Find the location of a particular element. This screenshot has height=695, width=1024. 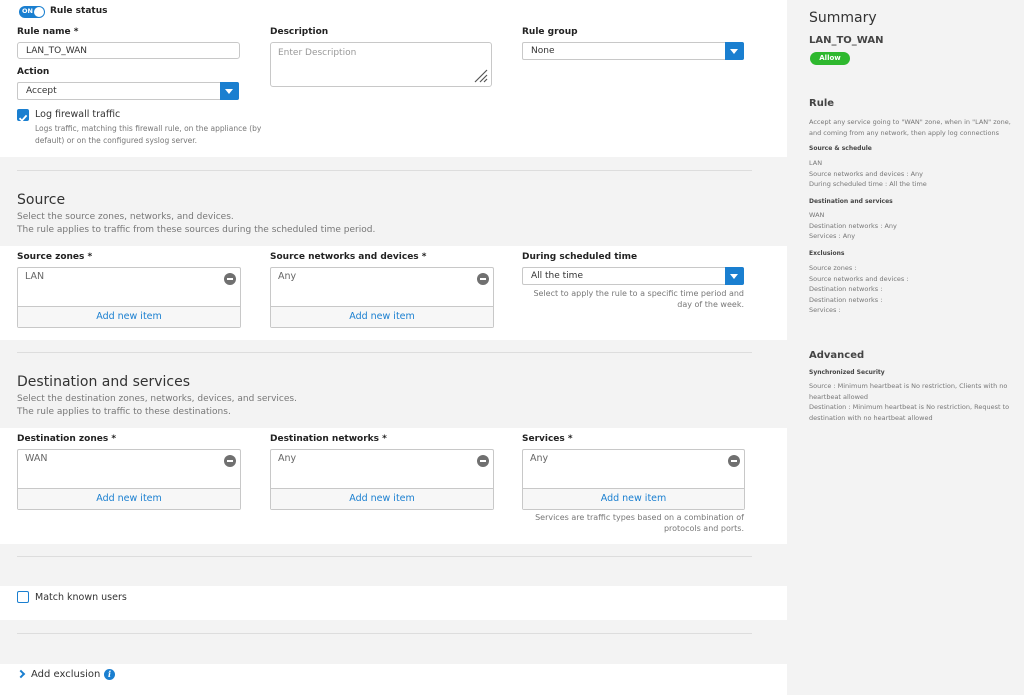

summary-source-line: During scheduled time : All the time is located at coordinates (868, 184).